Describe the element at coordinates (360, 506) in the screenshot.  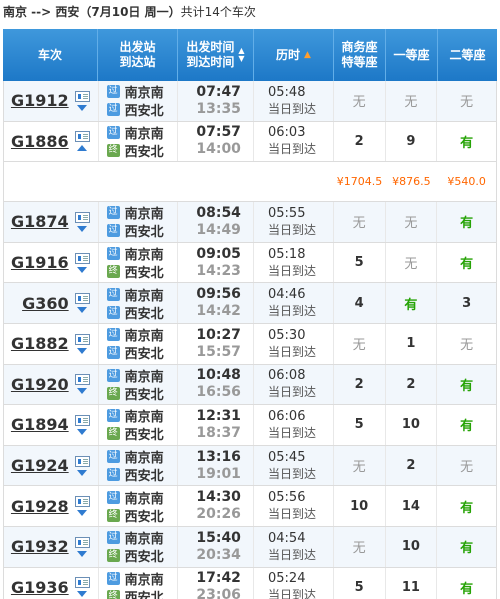
I see `business-seat-count: 10` at that location.